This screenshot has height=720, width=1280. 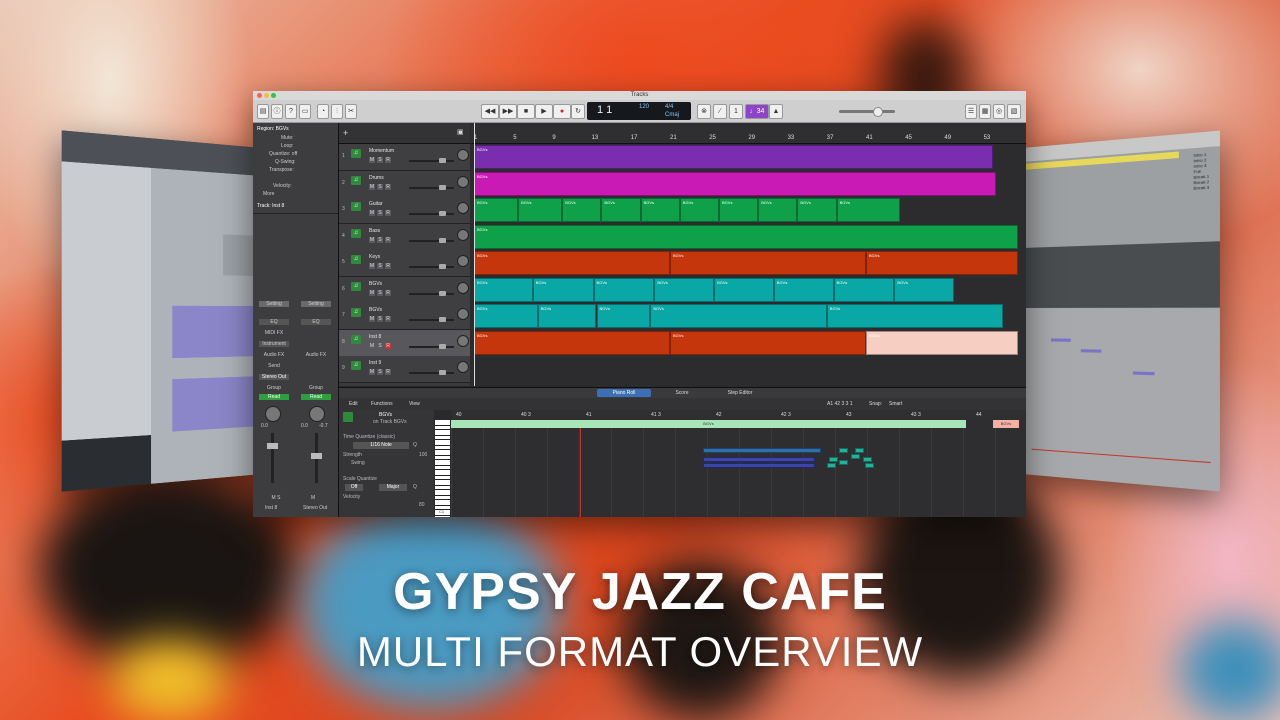 I want to click on master-volume-slider, so click(x=867, y=112).